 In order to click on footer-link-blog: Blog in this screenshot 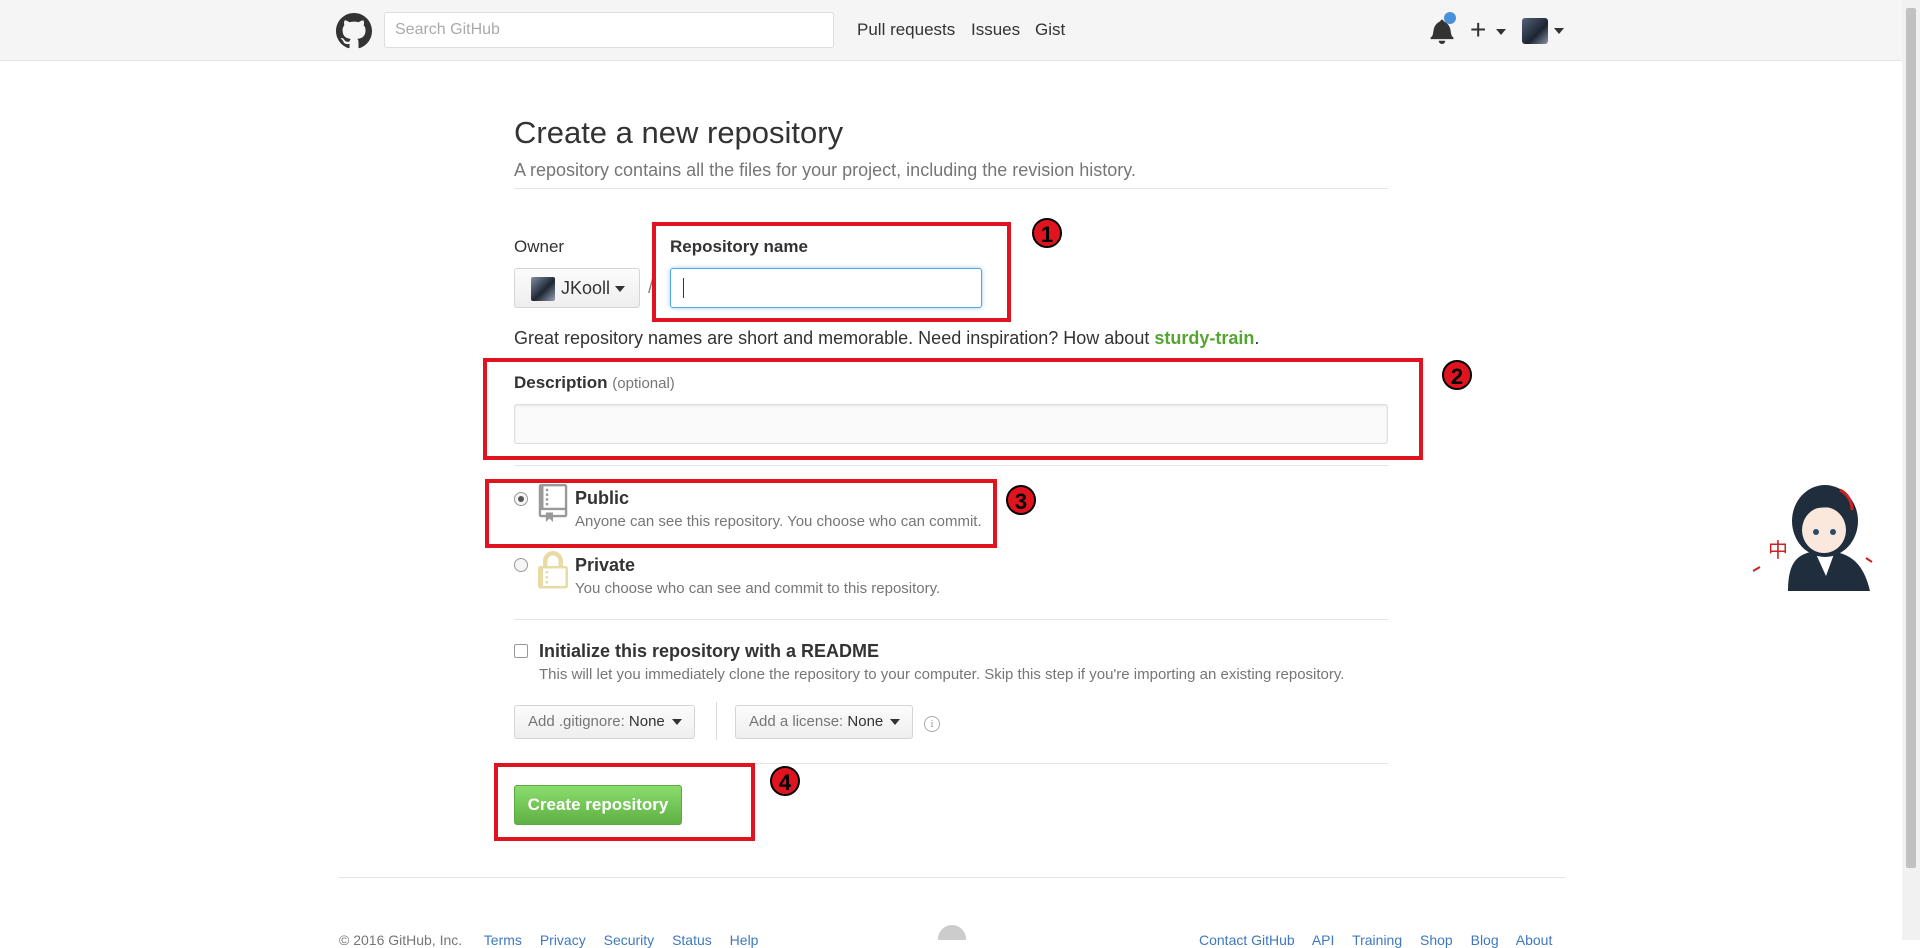, I will do `click(1485, 940)`.